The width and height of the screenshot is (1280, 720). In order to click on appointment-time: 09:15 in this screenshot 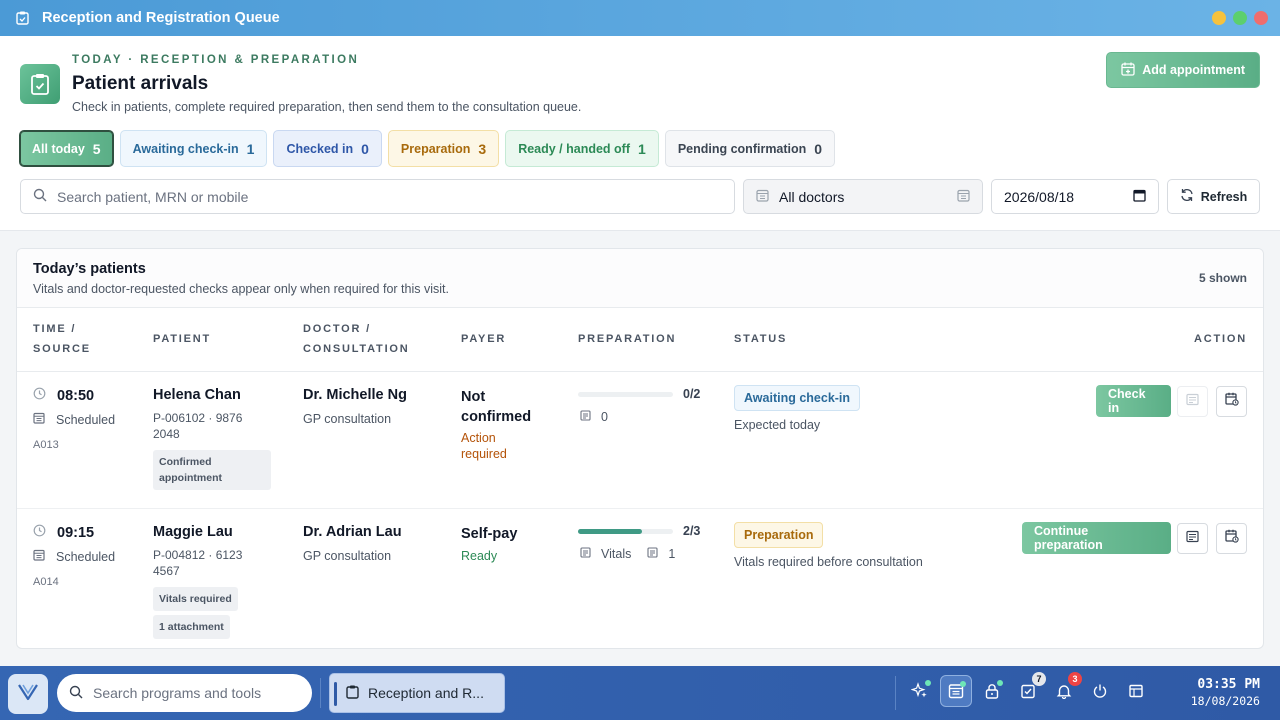, I will do `click(76, 532)`.